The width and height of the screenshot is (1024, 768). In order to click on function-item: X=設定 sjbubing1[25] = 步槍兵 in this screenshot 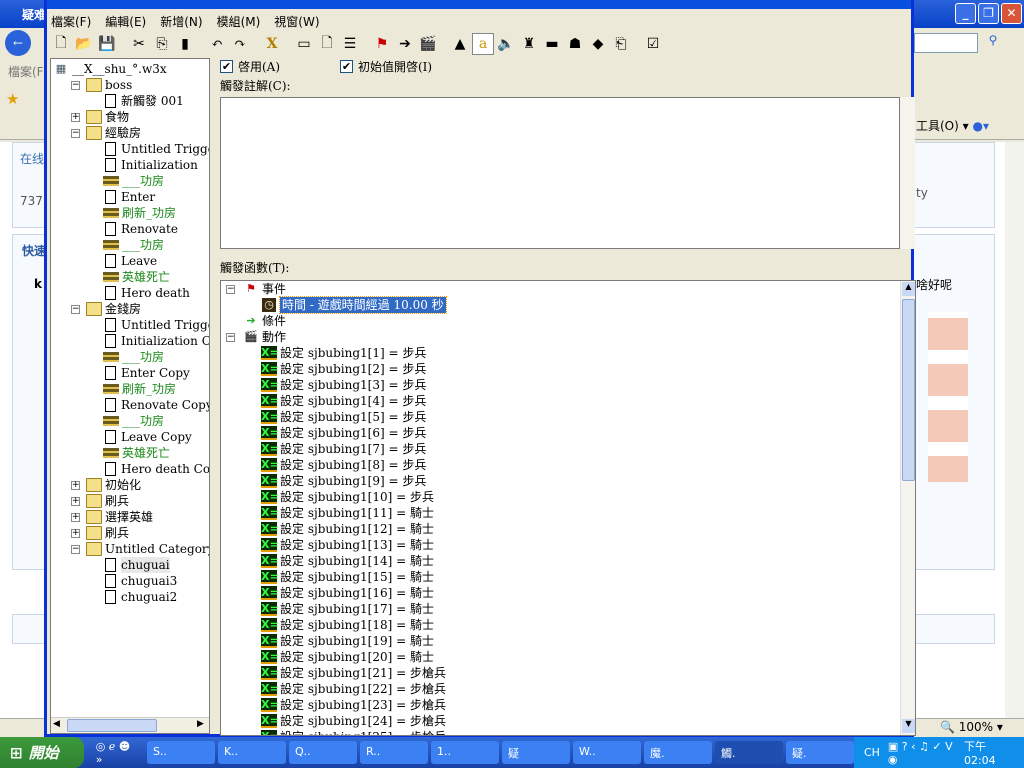, I will do `click(353, 732)`.